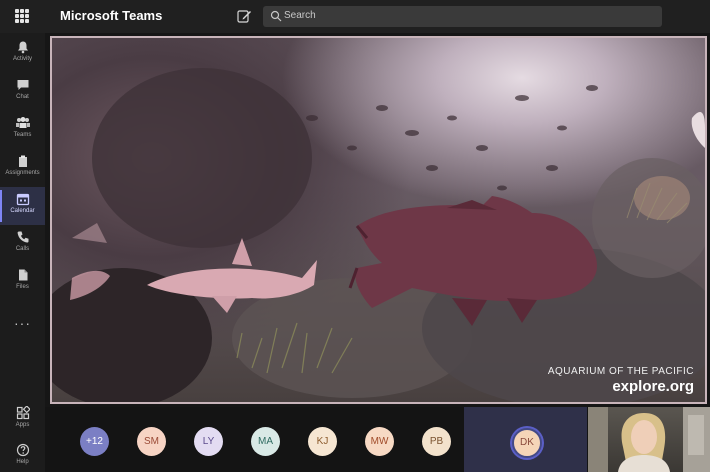 This screenshot has height=472, width=710. I want to click on rail-item-teams: Teams, so click(22, 130).